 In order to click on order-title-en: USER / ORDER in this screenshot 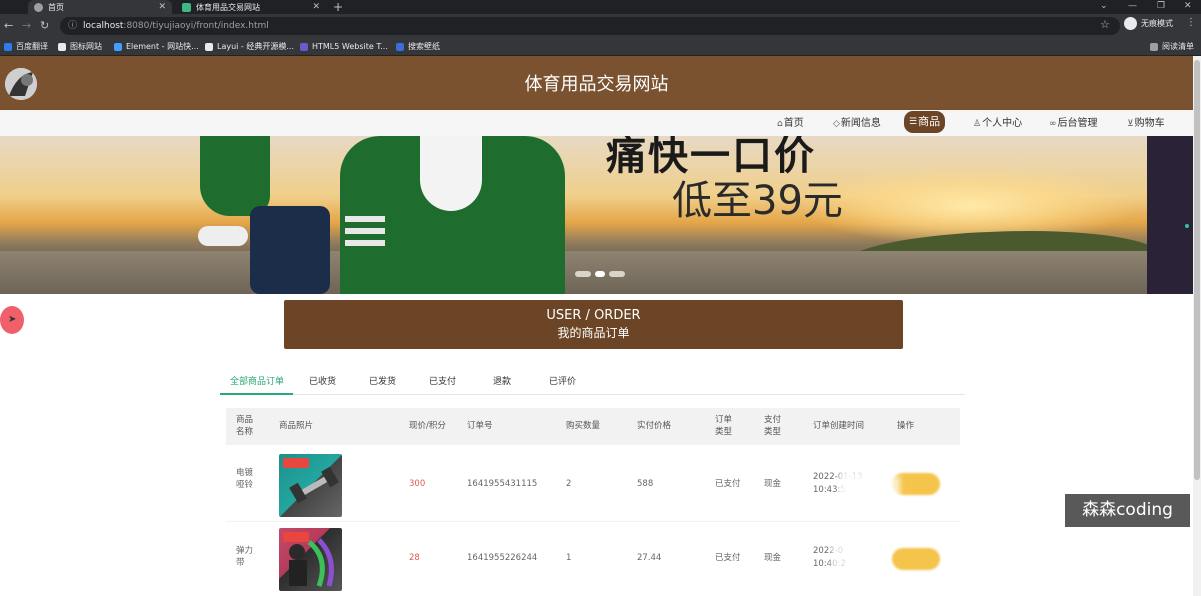, I will do `click(593, 315)`.